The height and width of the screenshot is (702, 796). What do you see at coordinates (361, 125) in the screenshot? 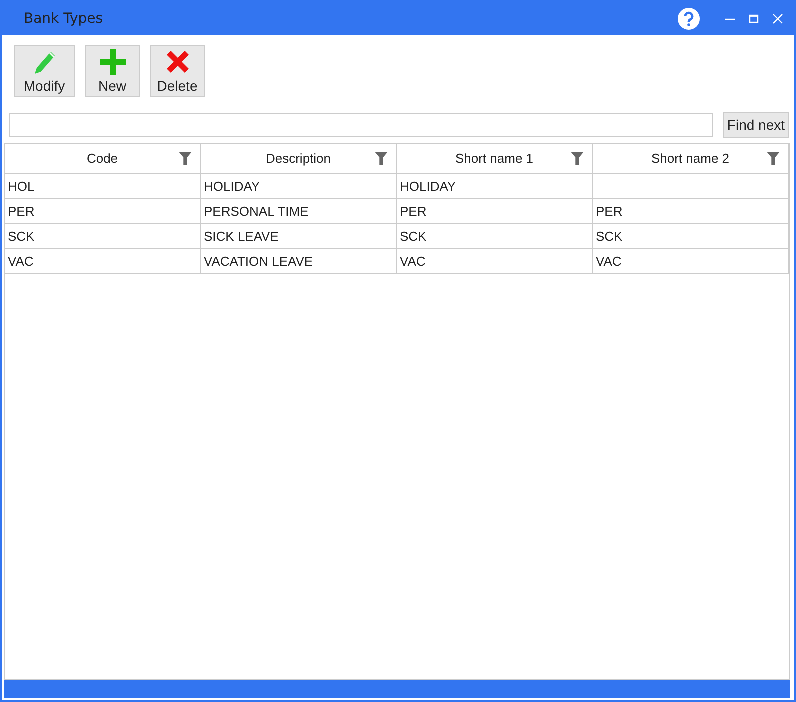
I see `search-field` at bounding box center [361, 125].